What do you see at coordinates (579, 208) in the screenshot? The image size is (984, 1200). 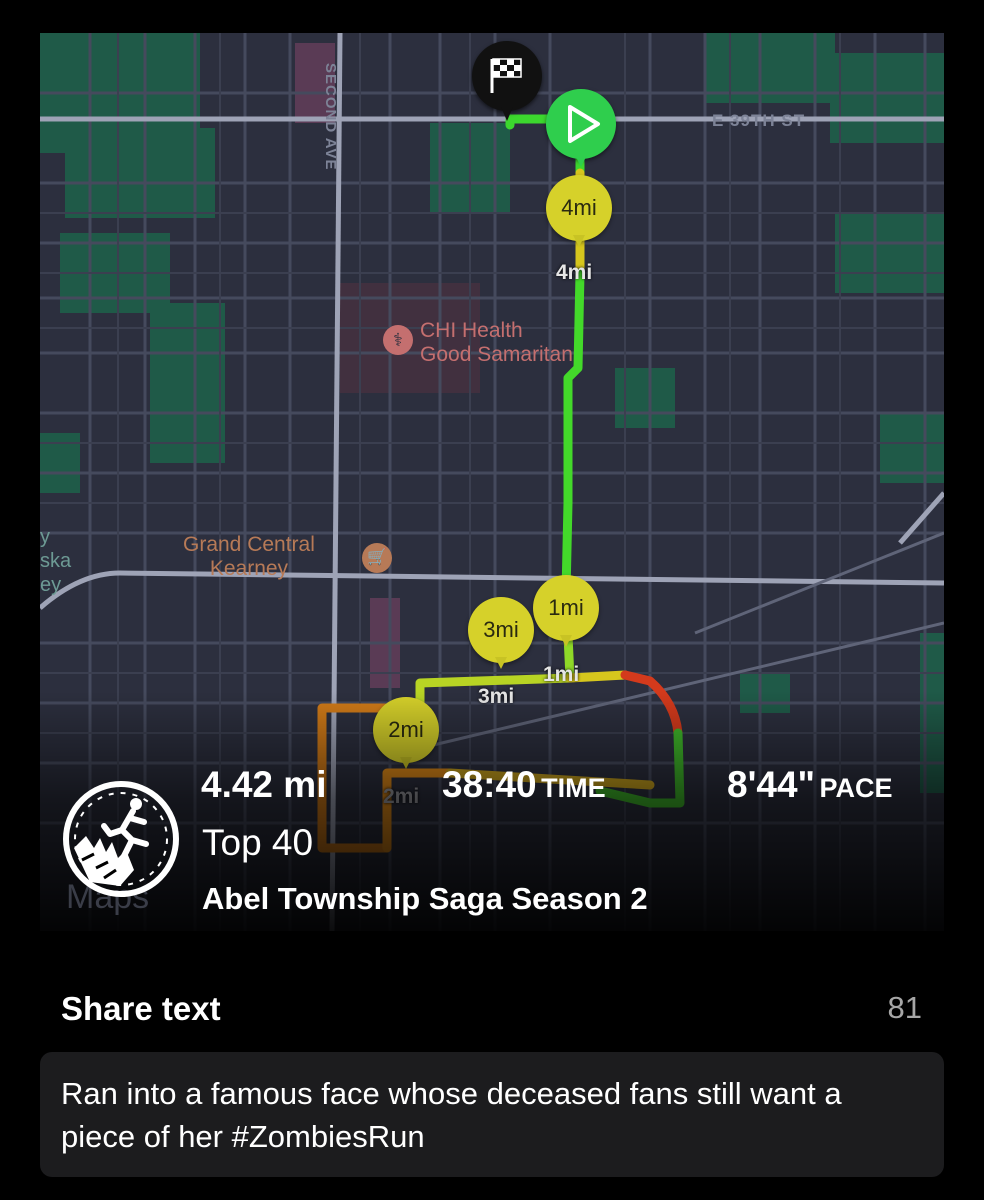 I see `mile-marker-label: 4mi` at bounding box center [579, 208].